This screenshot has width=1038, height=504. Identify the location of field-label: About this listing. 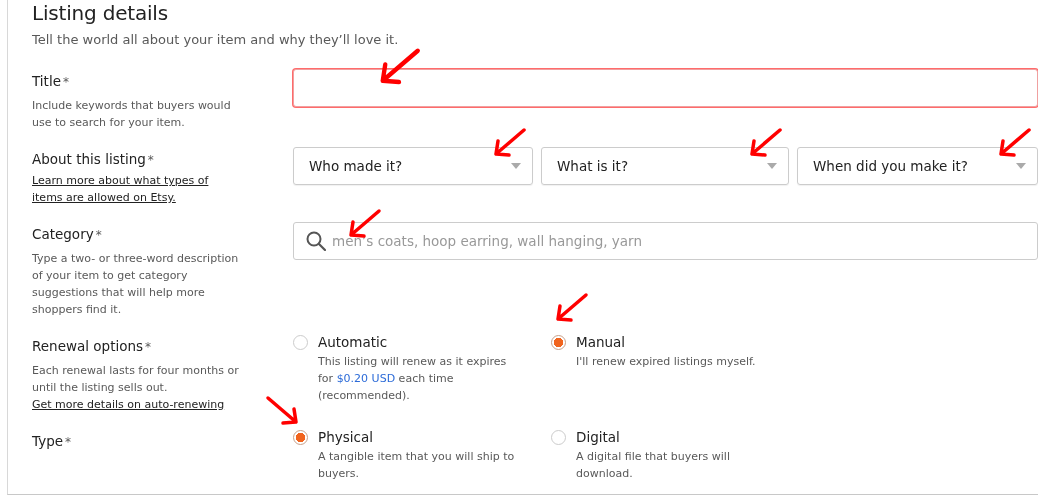
(89, 159).